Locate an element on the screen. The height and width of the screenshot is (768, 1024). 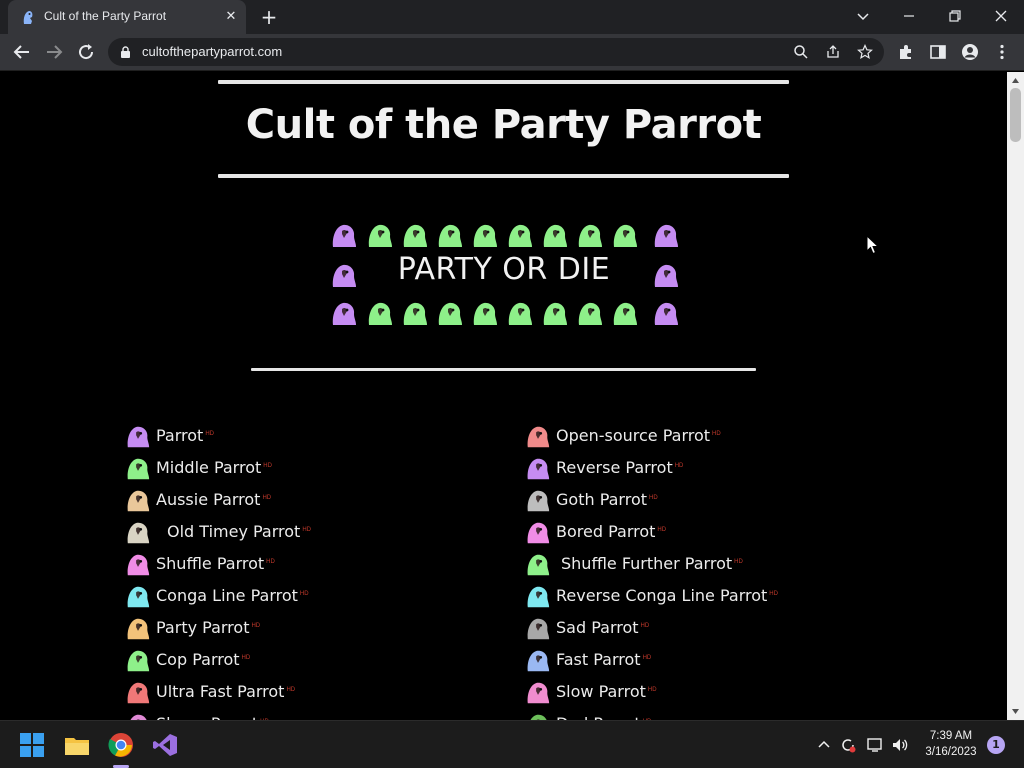
parrot-name: Bored Parrot HD is located at coordinates (611, 531).